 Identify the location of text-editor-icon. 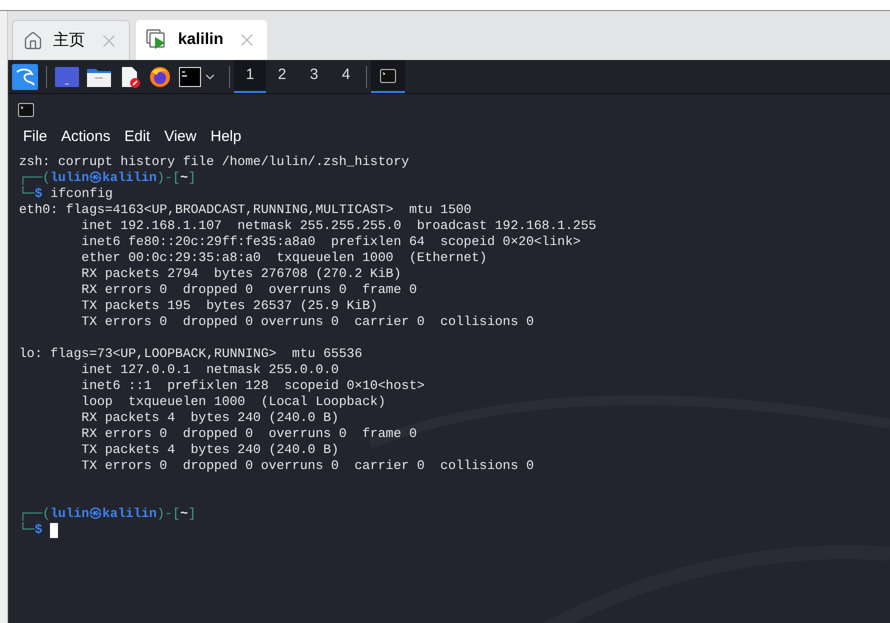
(130, 77).